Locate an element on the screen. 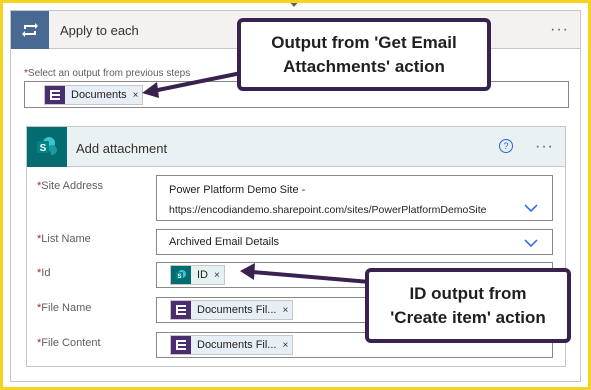 This screenshot has width=591, height=390. select-output-label: *Select an output from previous steps is located at coordinates (107, 73).